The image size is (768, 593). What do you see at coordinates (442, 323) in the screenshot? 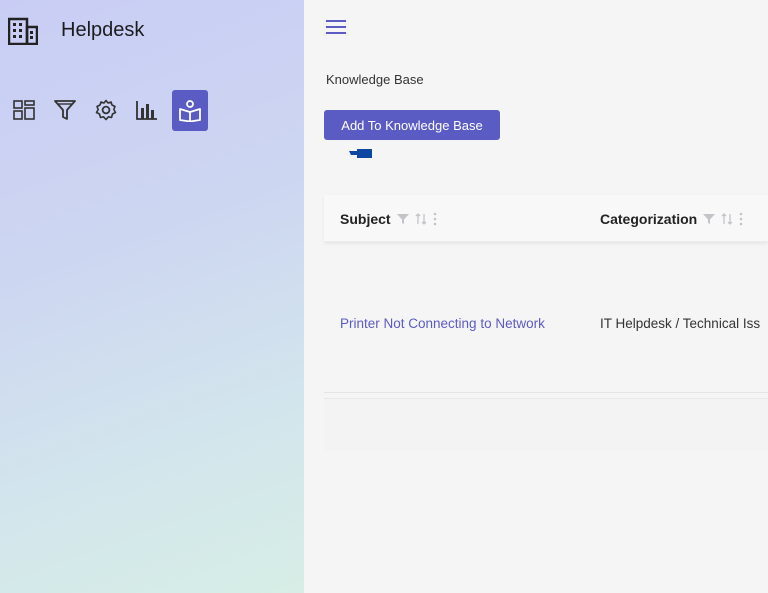
I see `subject-link: Printer Not Connecting to Network` at bounding box center [442, 323].